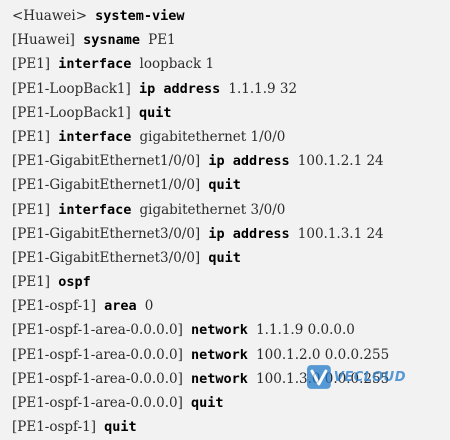  I want to click on command-line: [PE1] ospf, so click(231, 282).